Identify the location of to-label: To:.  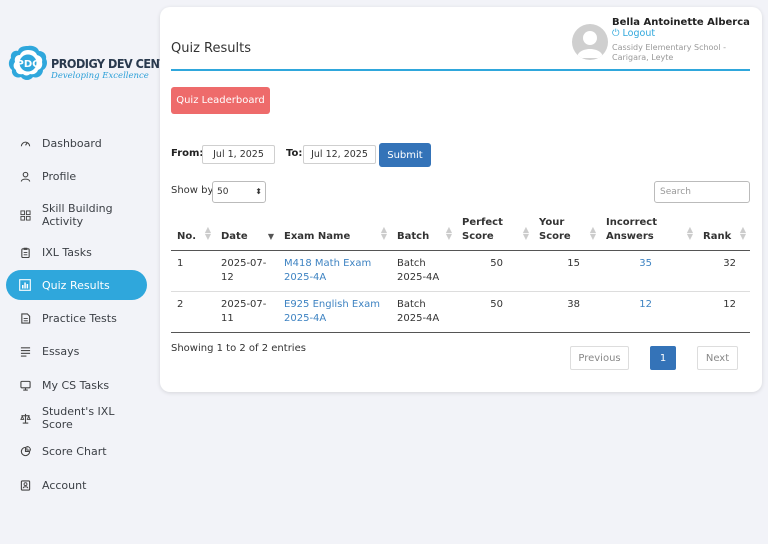
(294, 153).